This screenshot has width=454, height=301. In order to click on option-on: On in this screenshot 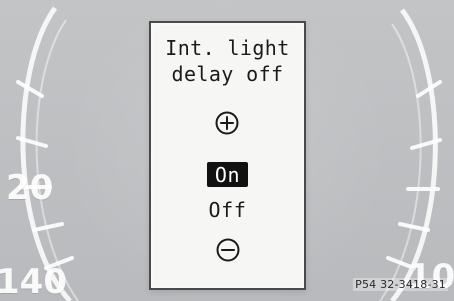, I will do `click(227, 174)`.